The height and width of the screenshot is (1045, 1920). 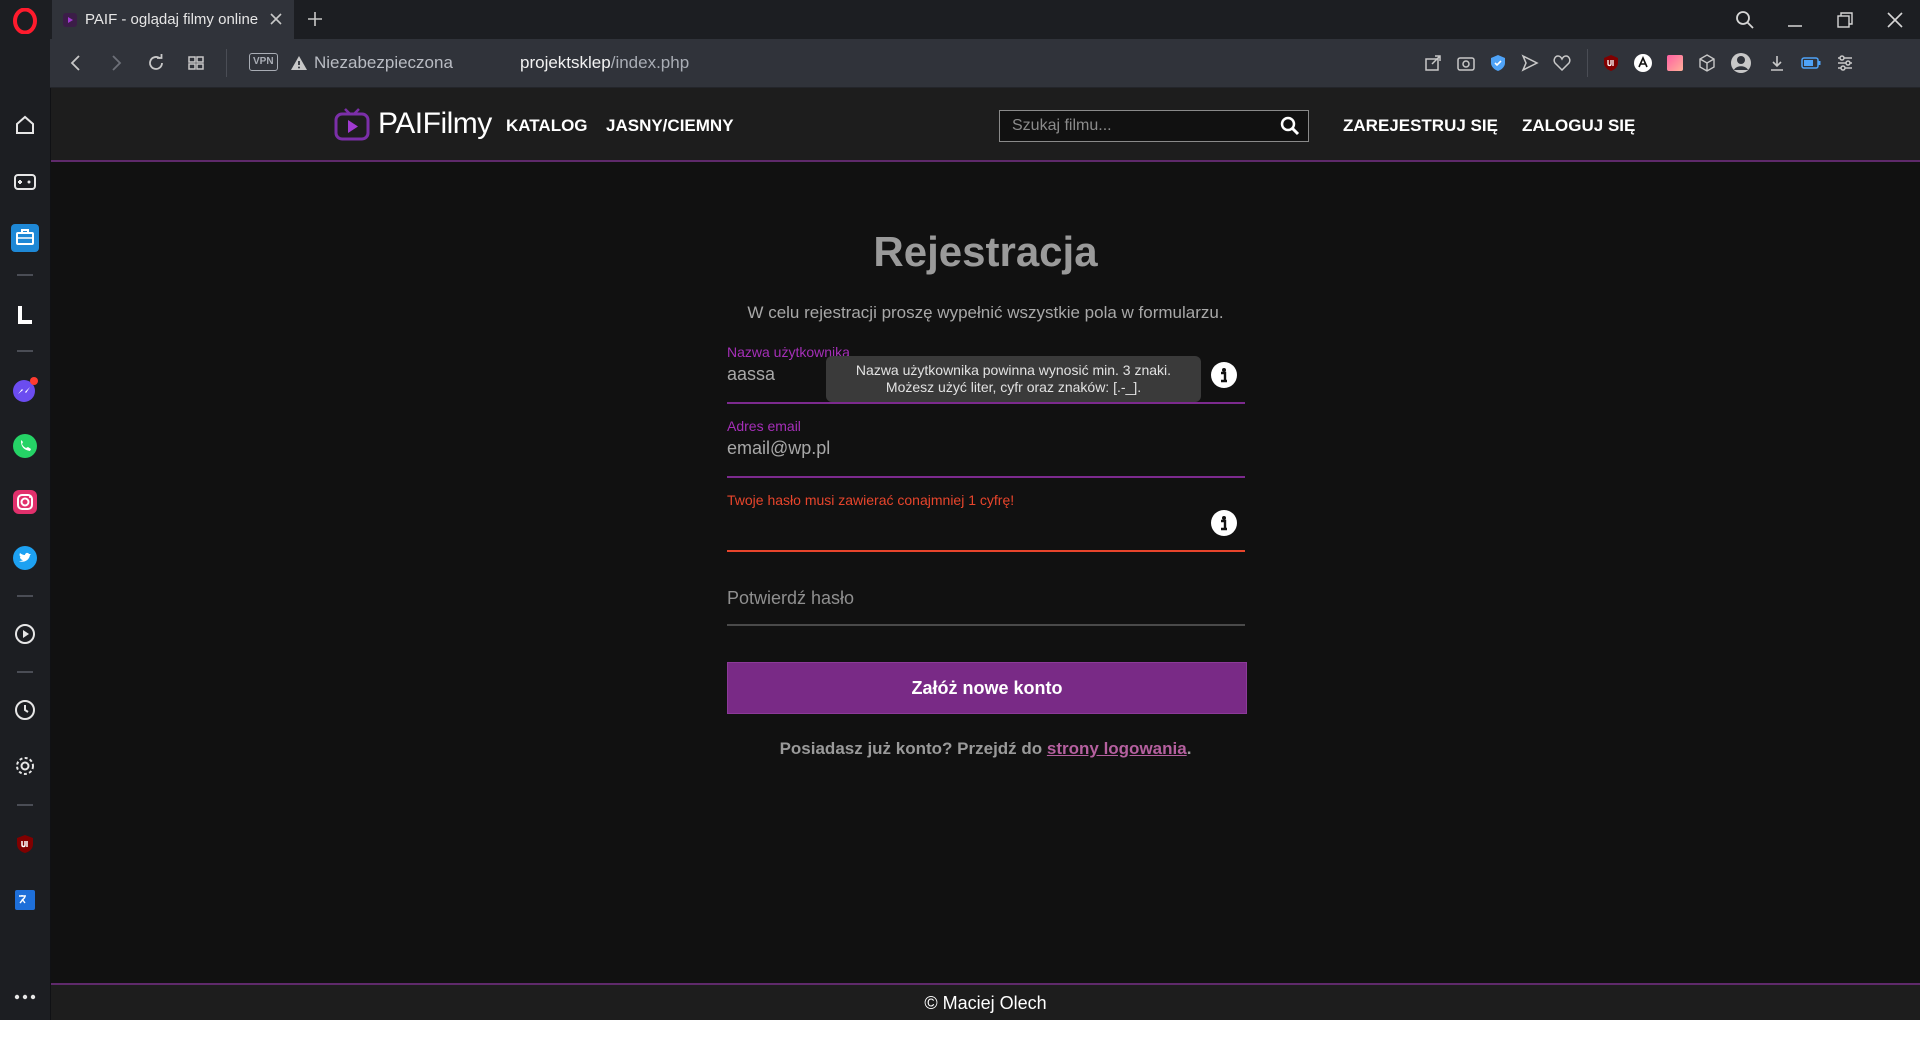 What do you see at coordinates (25, 315) in the screenshot?
I see `l-app-icon` at bounding box center [25, 315].